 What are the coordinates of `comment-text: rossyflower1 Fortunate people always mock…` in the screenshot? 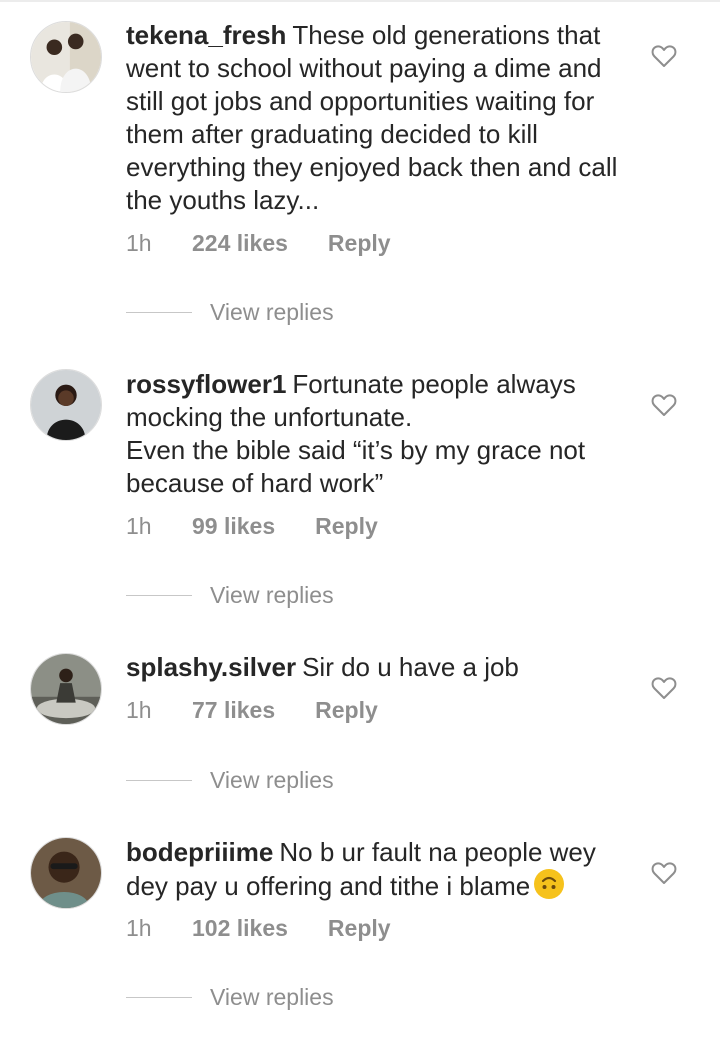 It's located at (376, 434).